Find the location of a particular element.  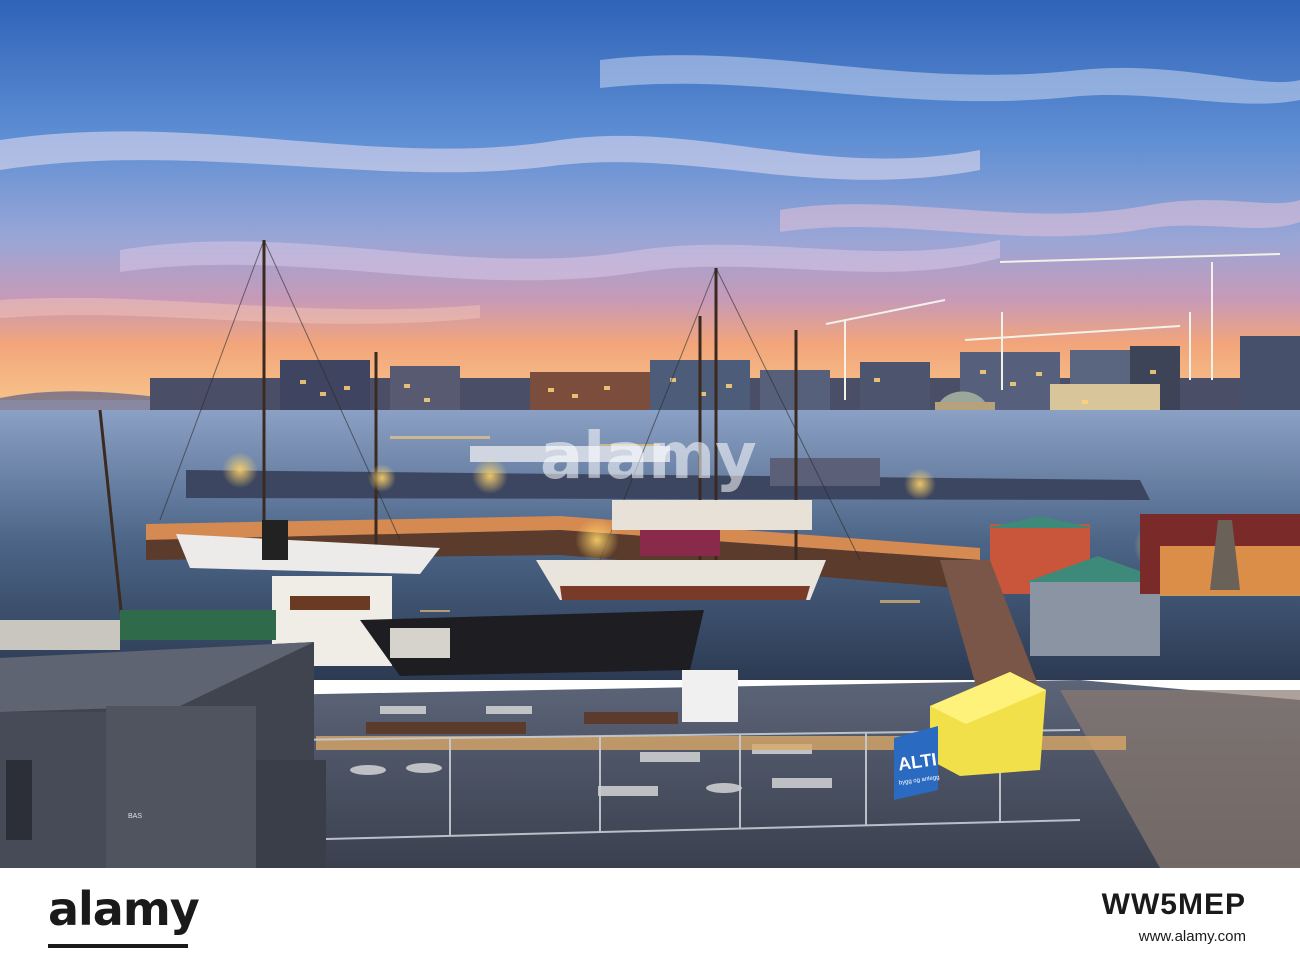

image-meta: WW5MEP www.alamy.com is located at coordinates (1174, 916).